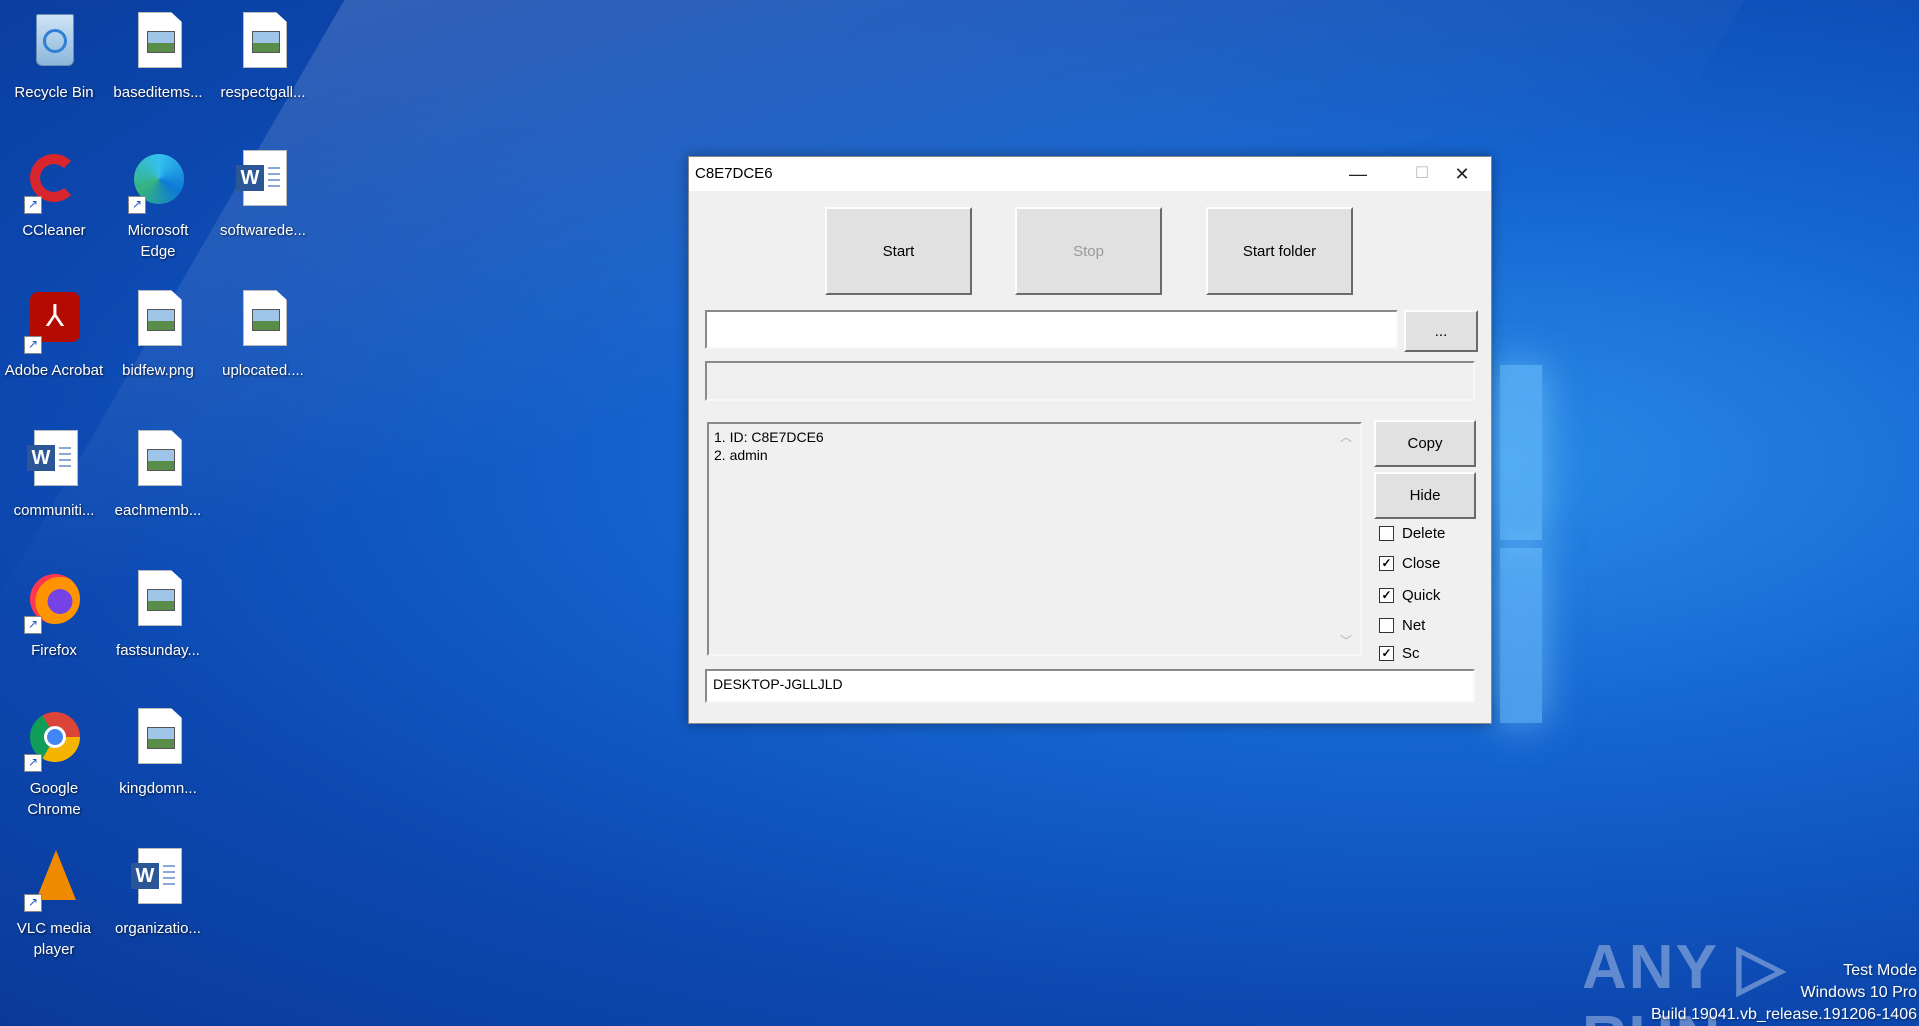  What do you see at coordinates (1414, 625) in the screenshot?
I see `checkbox-label: Net` at bounding box center [1414, 625].